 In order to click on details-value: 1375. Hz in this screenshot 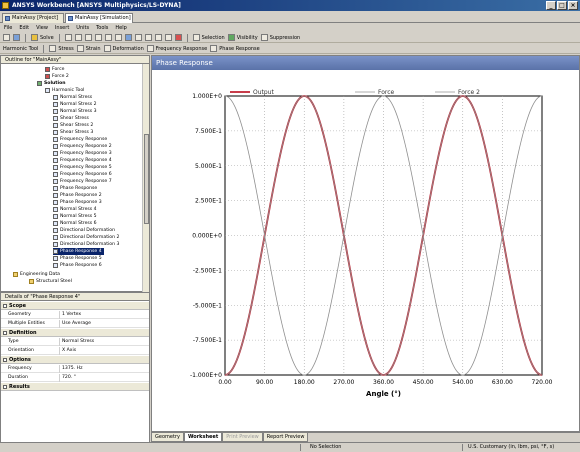, I will do `click(103, 369)`.